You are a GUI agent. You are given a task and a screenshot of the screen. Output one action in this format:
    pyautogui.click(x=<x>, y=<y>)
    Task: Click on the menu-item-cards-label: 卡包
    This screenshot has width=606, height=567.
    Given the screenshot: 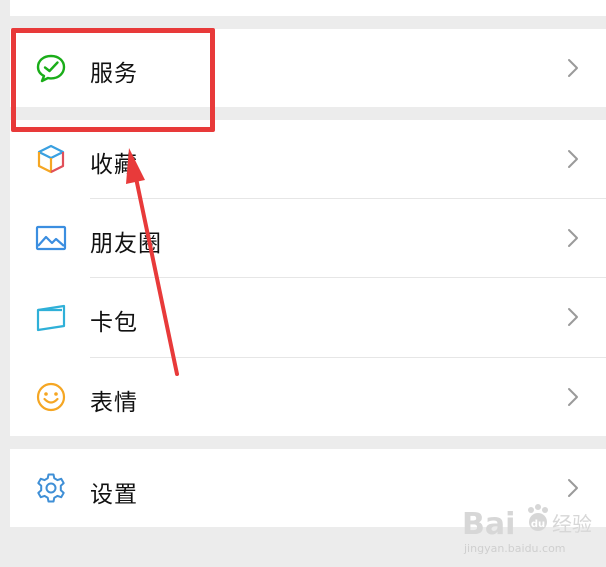 What is the action you would take?
    pyautogui.click(x=114, y=323)
    